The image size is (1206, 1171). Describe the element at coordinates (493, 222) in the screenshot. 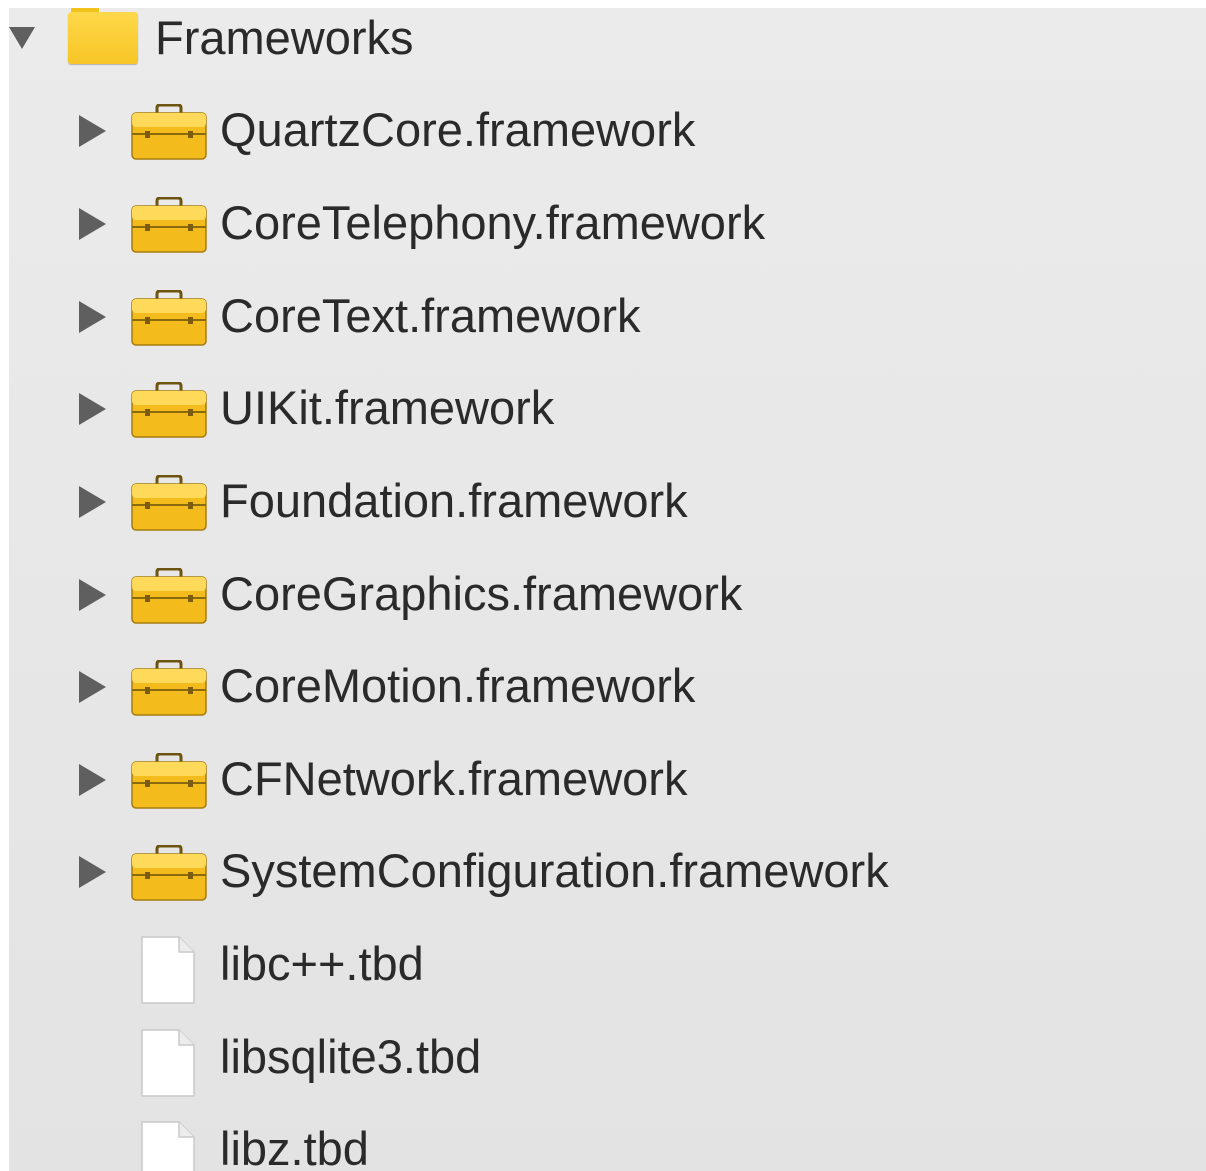

I see `framework-label: CoreTelephony.framework` at that location.